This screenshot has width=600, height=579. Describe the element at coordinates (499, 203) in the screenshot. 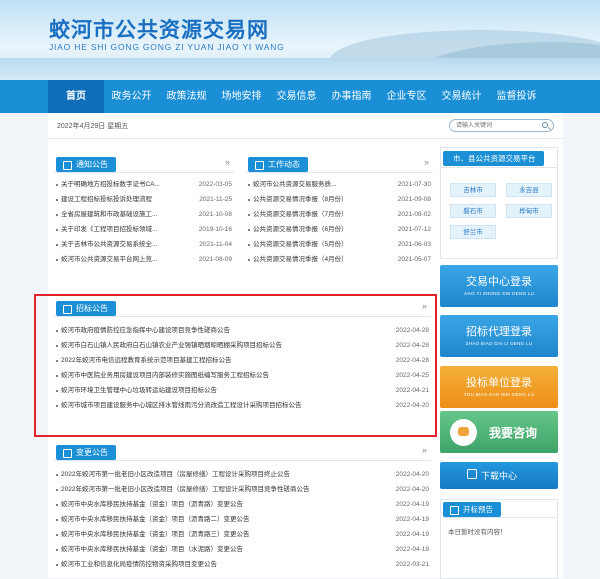

I see `city-platform-panel: 市、县公共资源交易平台 吉林市 永吉县 磐石市 桦甸市 舒兰市` at that location.